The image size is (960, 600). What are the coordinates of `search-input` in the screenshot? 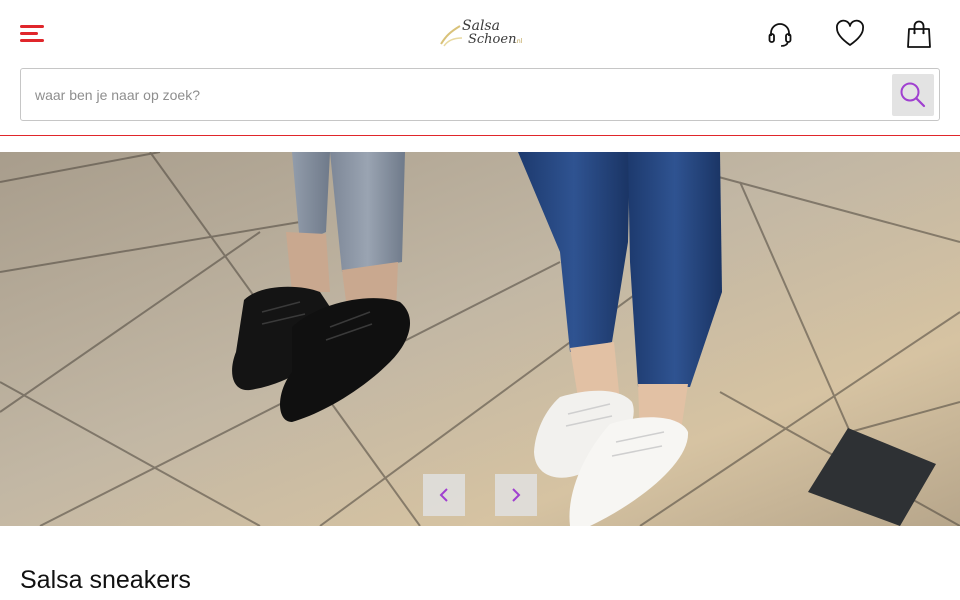 It's located at (455, 95).